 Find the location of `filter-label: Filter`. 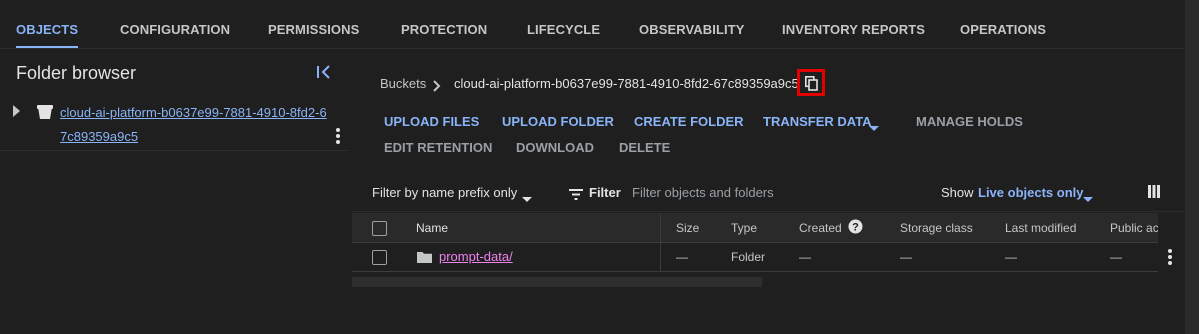

filter-label: Filter is located at coordinates (605, 192).